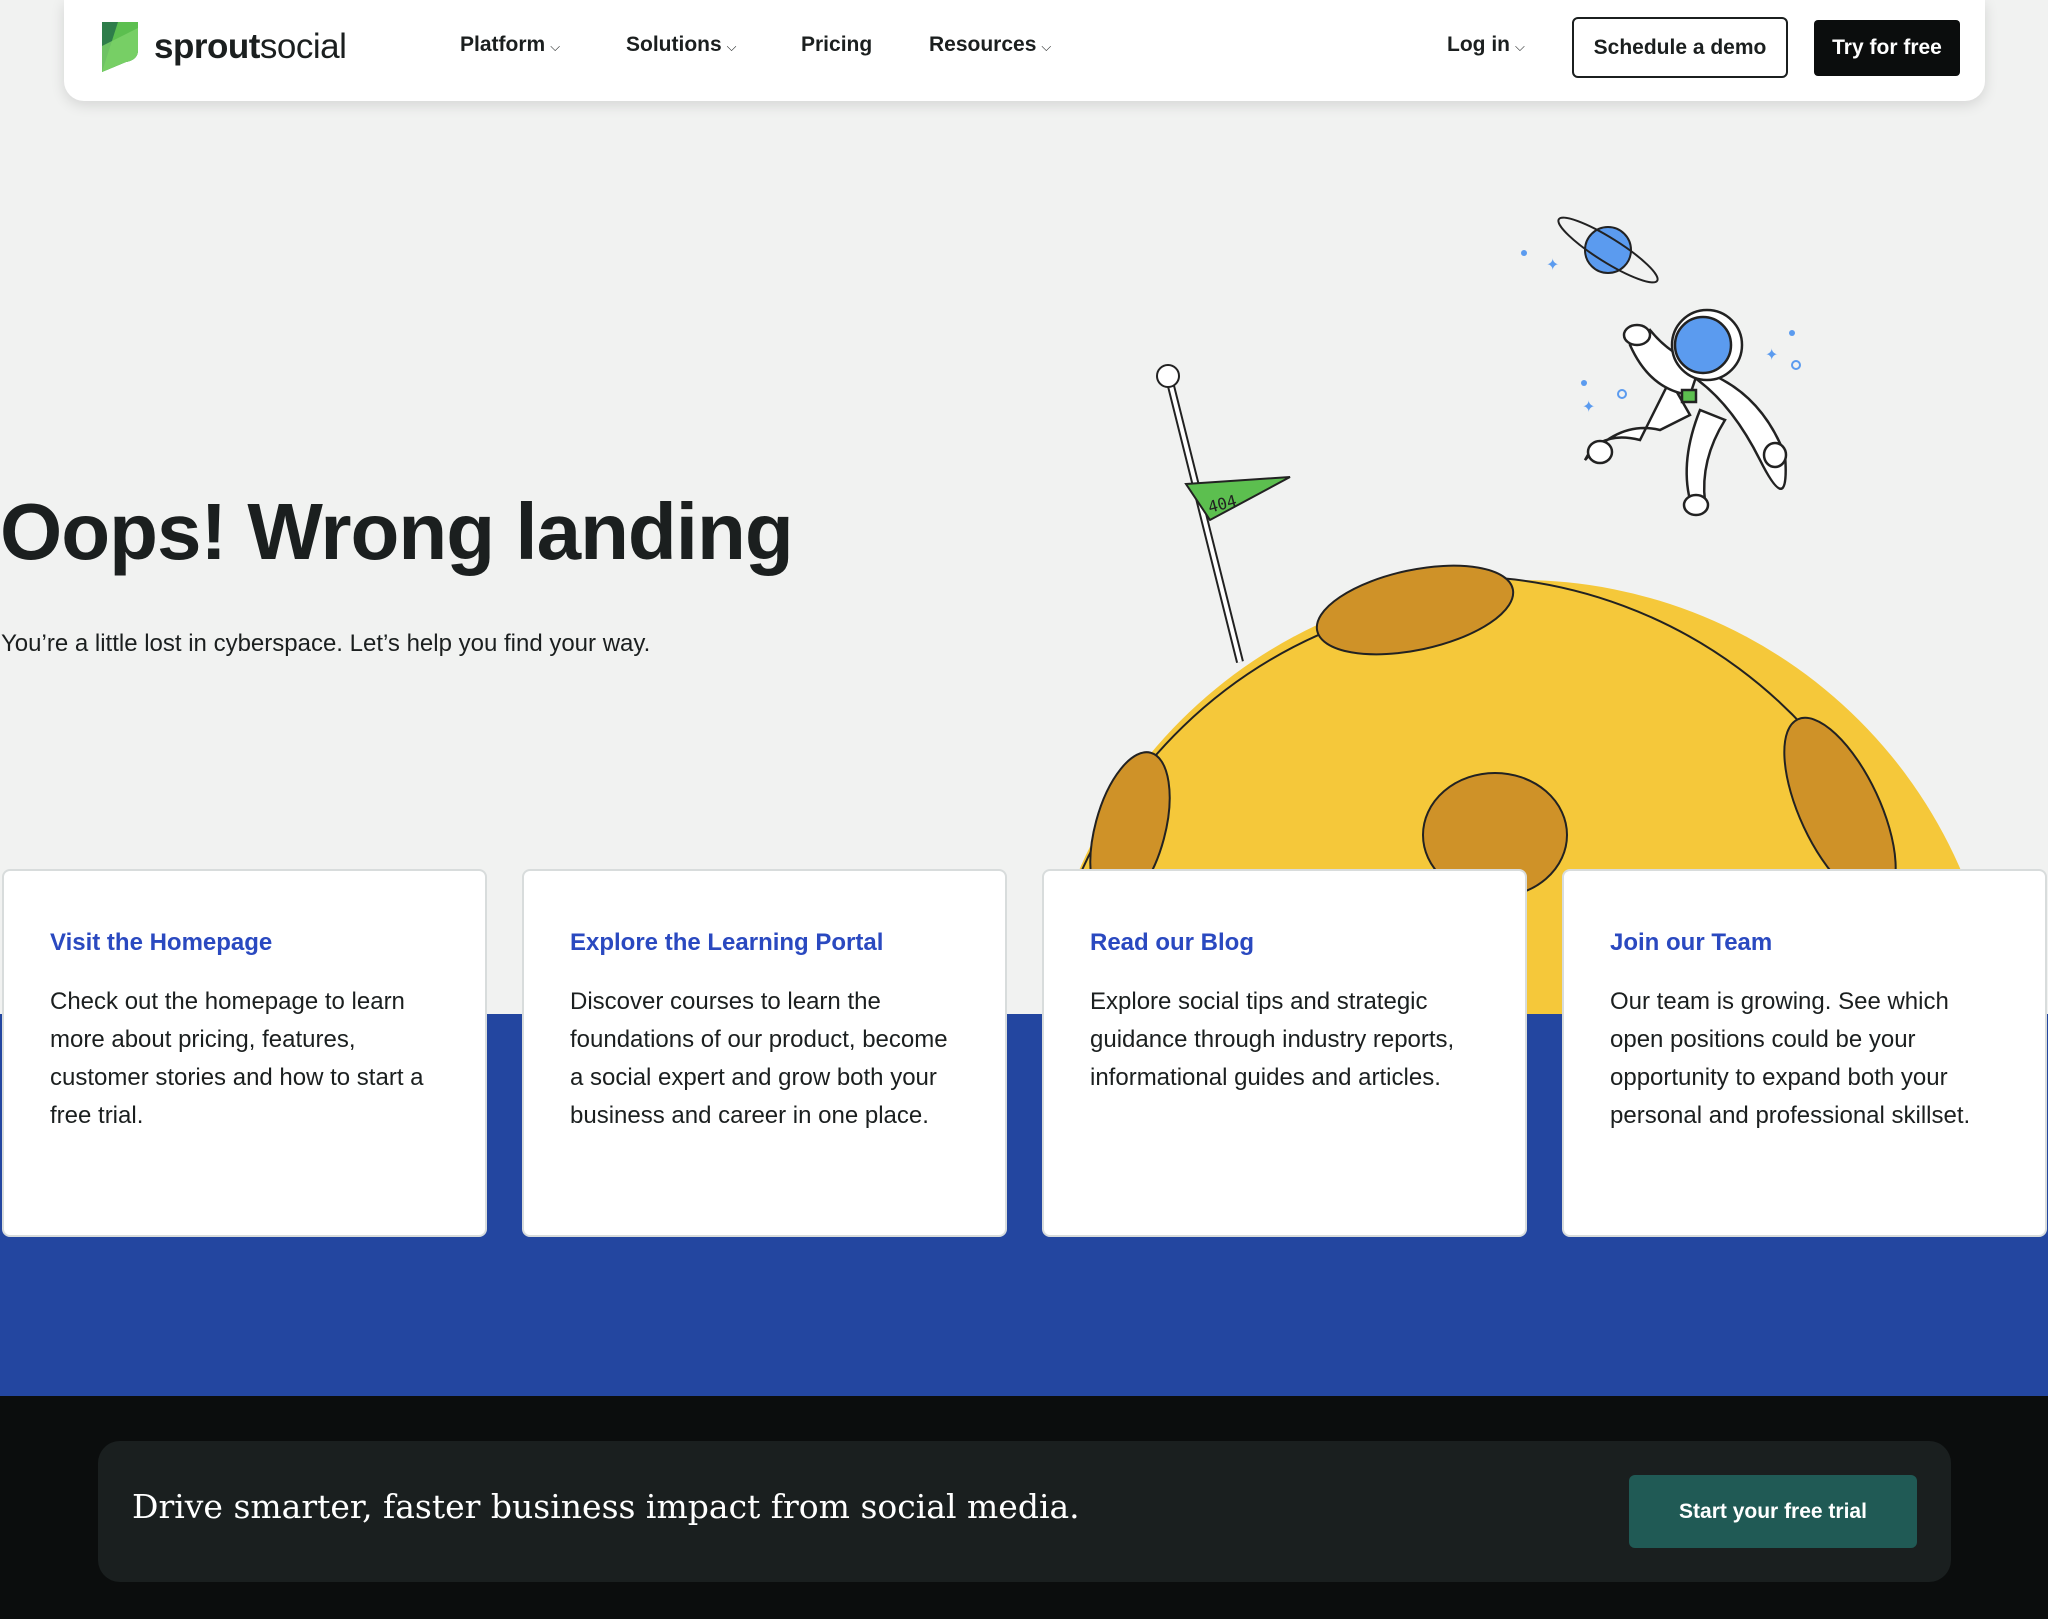 Image resolution: width=2048 pixels, height=1619 pixels. Describe the element at coordinates (120, 47) in the screenshot. I see `sprout-leaf-logo-icon` at that location.